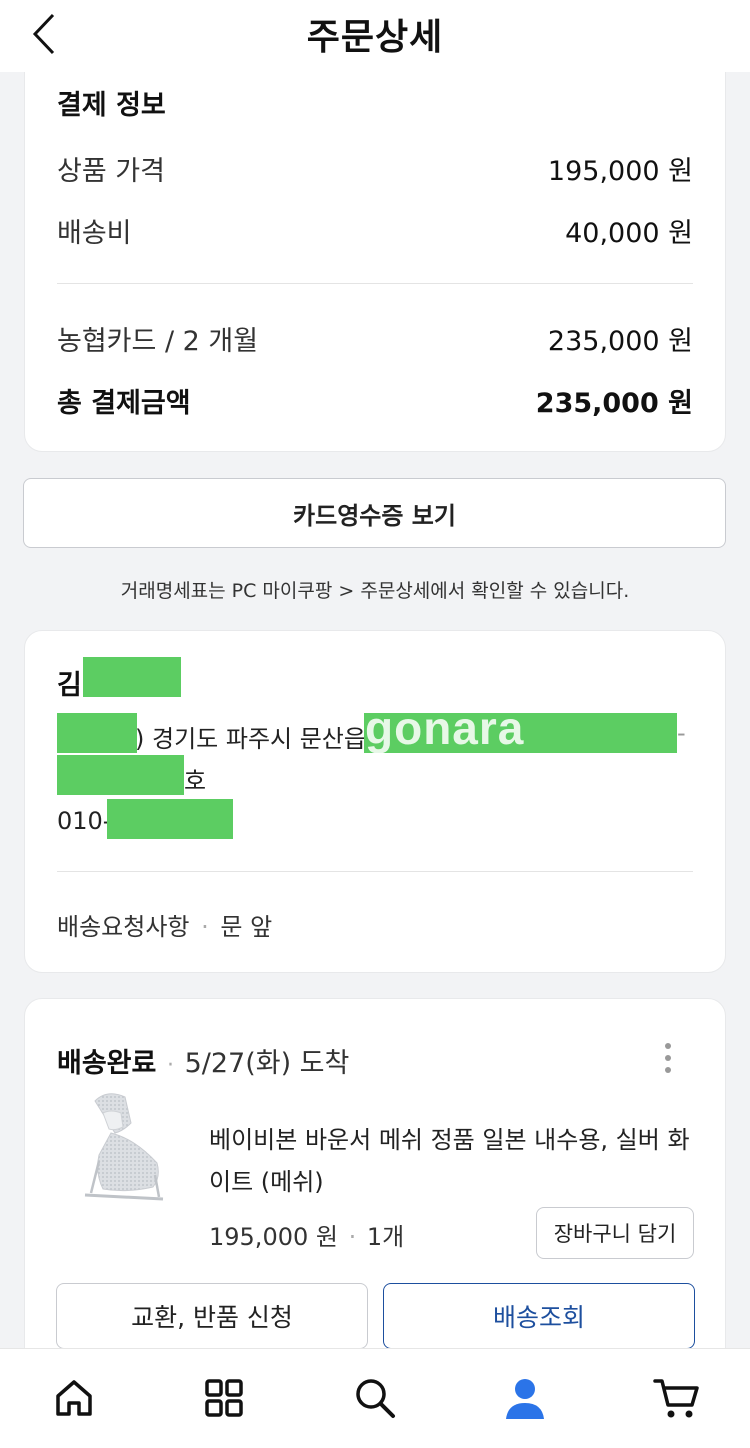 This screenshot has height=1448, width=750. What do you see at coordinates (620, 341) in the screenshot?
I see `card-payment-value: 235,000 원` at bounding box center [620, 341].